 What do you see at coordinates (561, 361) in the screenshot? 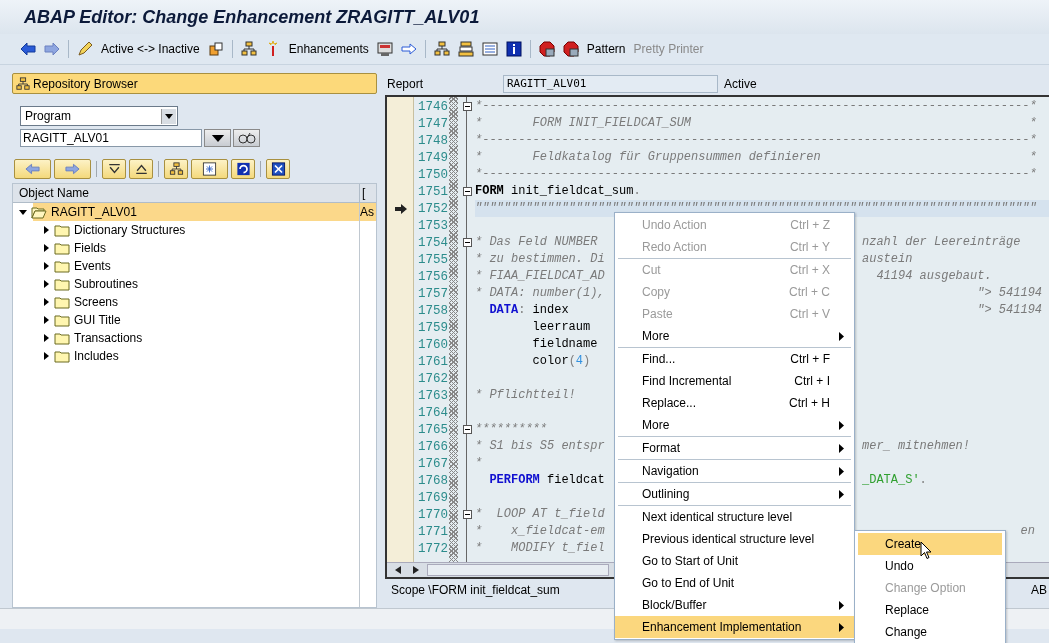
I see `code-text: color(4)` at bounding box center [561, 361].